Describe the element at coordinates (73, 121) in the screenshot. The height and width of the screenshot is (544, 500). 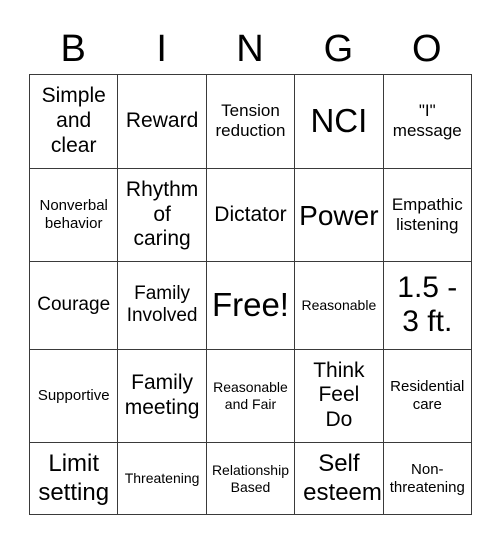
I see `bingo-cell: Simple and clear` at that location.